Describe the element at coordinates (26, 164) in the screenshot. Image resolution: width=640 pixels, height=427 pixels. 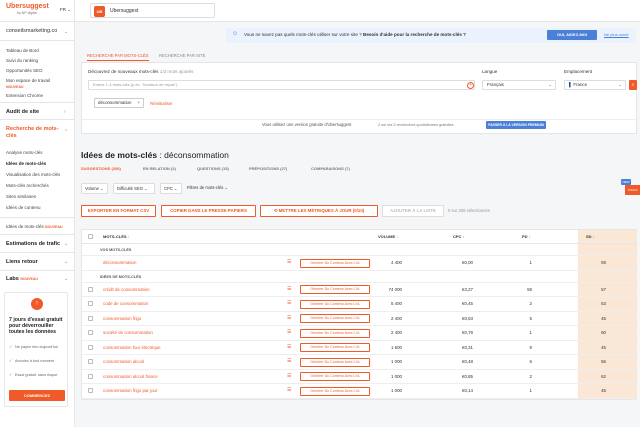
I see `sidebar-item-keyword-ideas: Idées de mots-clés` at that location.